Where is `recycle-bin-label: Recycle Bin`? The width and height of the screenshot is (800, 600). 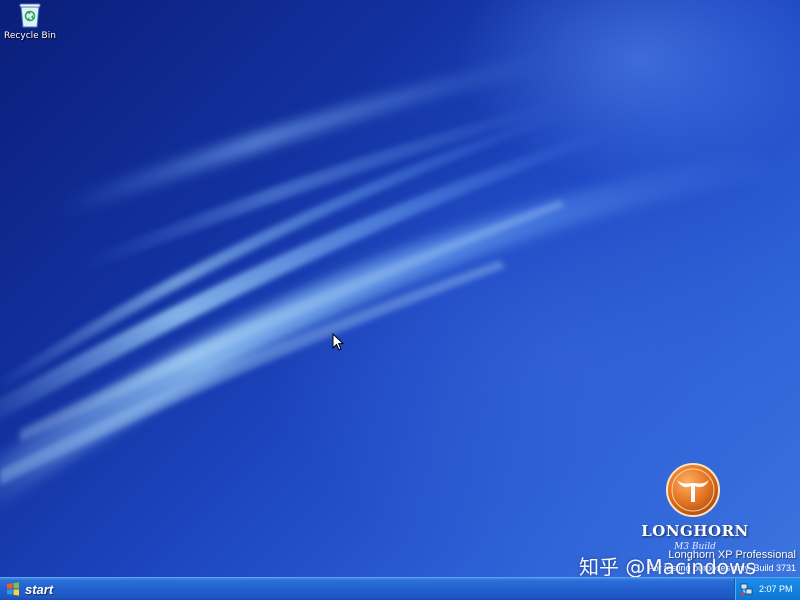
recycle-bin-label: Recycle Bin is located at coordinates (30, 36).